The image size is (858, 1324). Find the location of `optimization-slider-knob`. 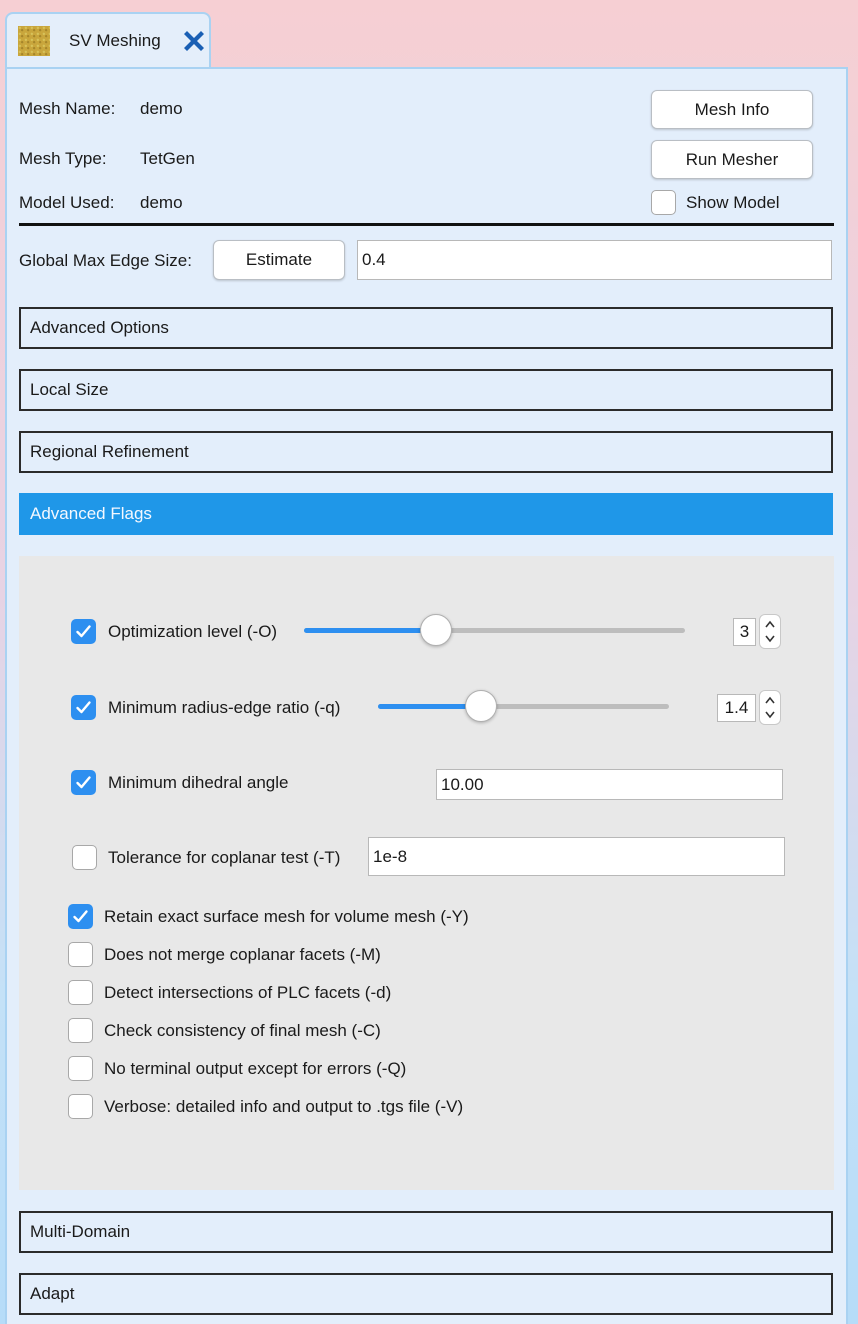

optimization-slider-knob is located at coordinates (435, 630).